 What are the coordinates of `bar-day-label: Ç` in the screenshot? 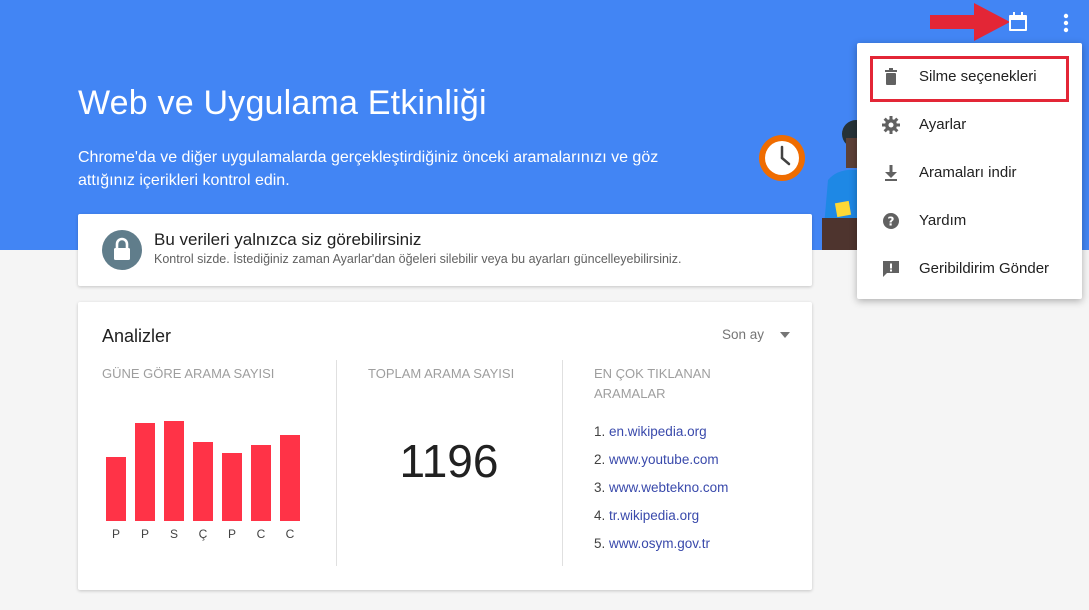 It's located at (203, 534).